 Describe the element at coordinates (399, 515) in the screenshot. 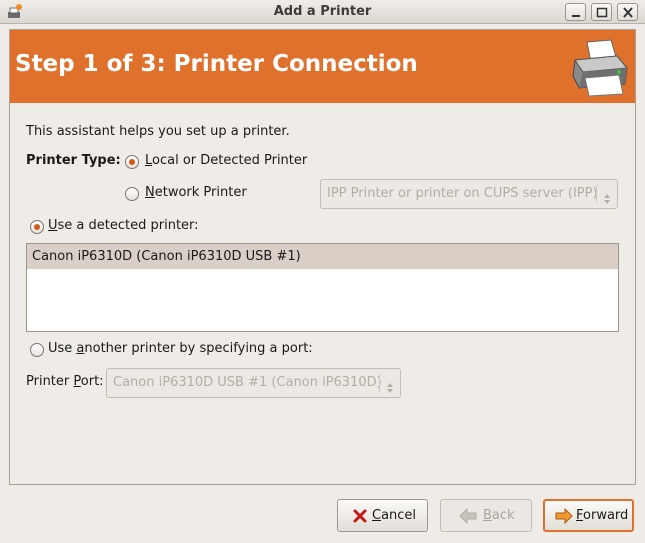

I see `cancel-label-text: ancel` at that location.